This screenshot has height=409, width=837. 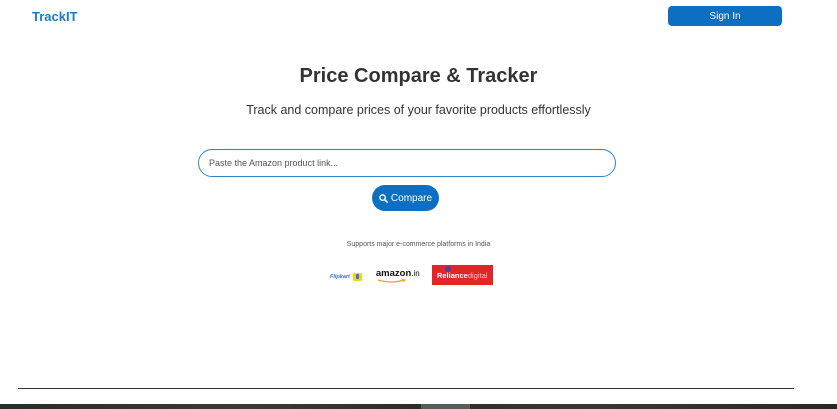 What do you see at coordinates (415, 273) in the screenshot?
I see `amazon-logo-suffix: .in` at bounding box center [415, 273].